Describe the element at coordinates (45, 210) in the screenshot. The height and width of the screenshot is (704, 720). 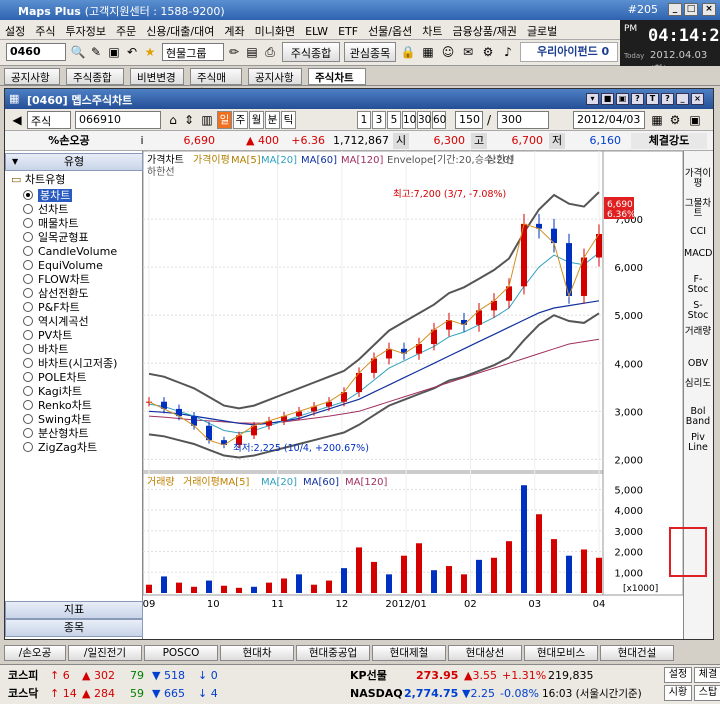
I see `chart-type-item: 선차트` at that location.